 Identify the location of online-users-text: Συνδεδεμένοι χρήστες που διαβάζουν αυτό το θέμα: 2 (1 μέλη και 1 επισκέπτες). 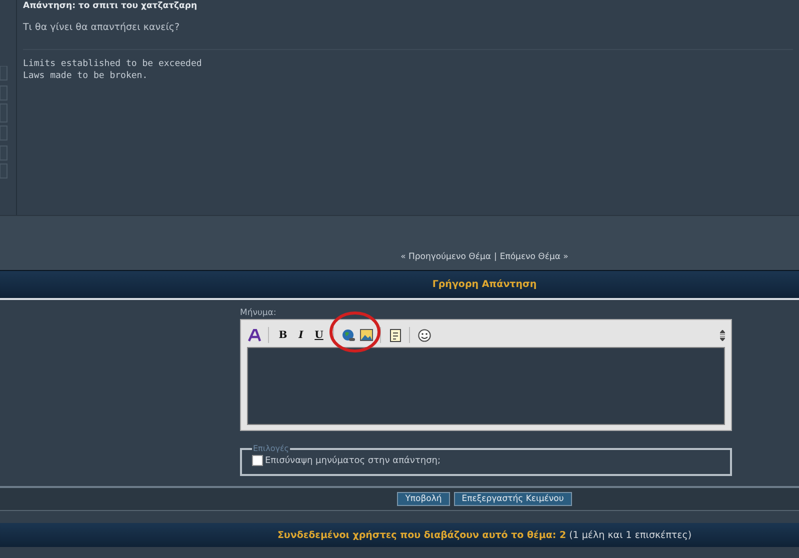
(484, 535).